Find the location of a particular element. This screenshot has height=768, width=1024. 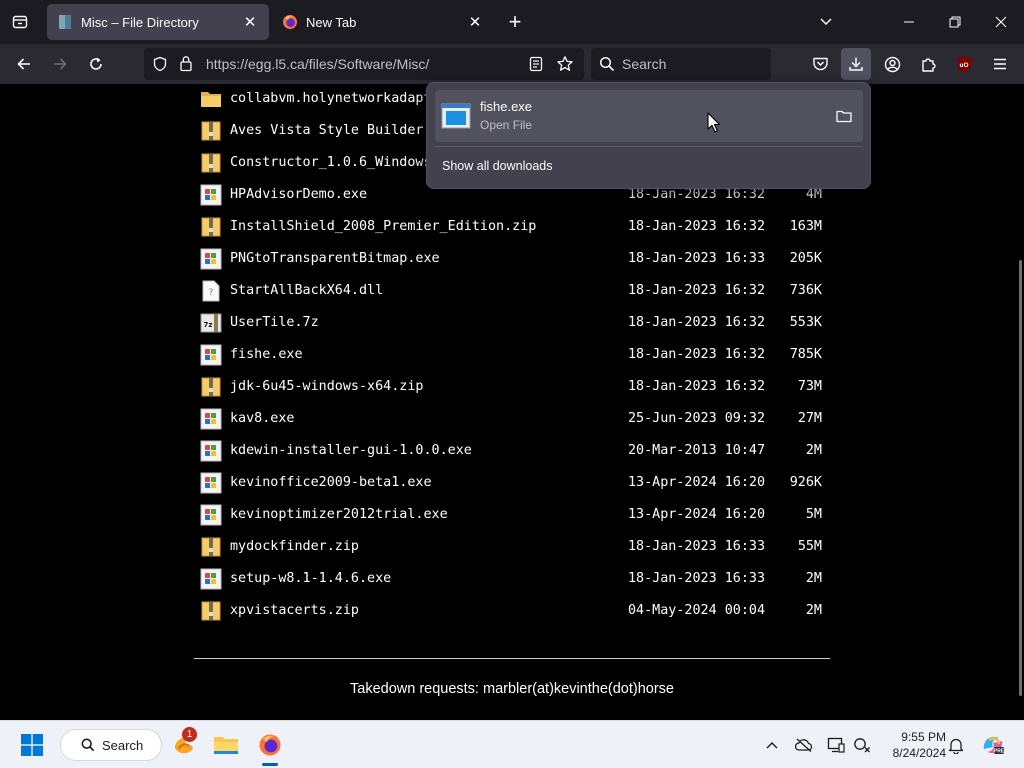

file-link: fishe.exe is located at coordinates (266, 354).